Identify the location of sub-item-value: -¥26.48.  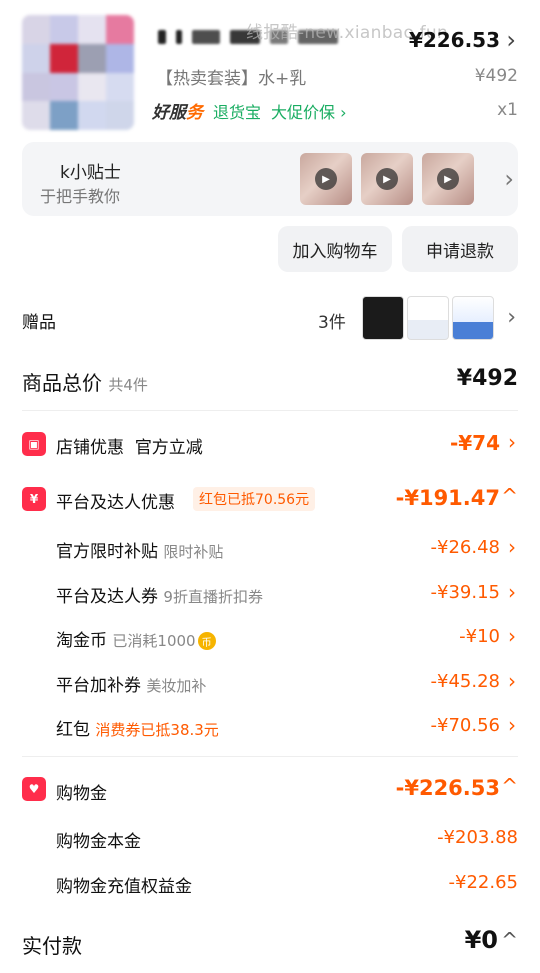
(465, 547).